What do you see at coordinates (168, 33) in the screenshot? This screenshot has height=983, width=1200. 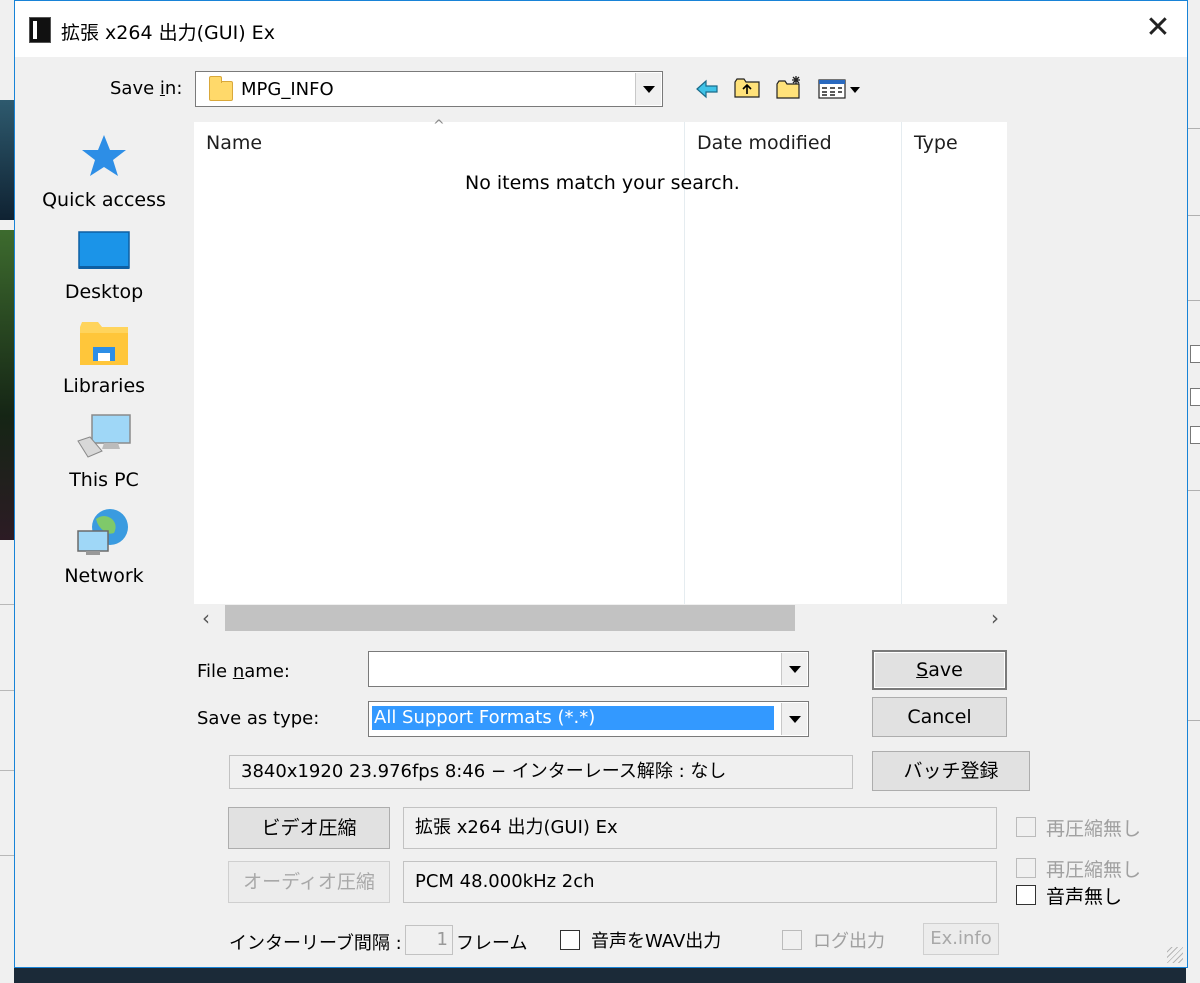 I see `window-title: 拡張 x264 出力(GUI) Ex` at bounding box center [168, 33].